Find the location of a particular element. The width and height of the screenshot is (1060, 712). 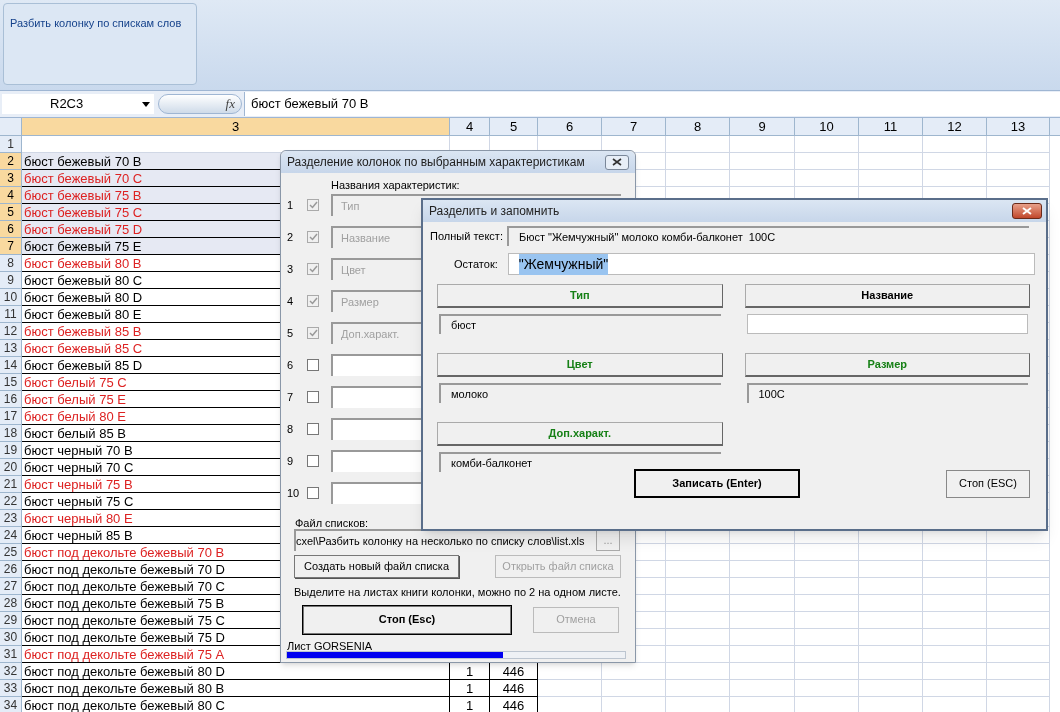

row-number: 5 is located at coordinates (291, 333).